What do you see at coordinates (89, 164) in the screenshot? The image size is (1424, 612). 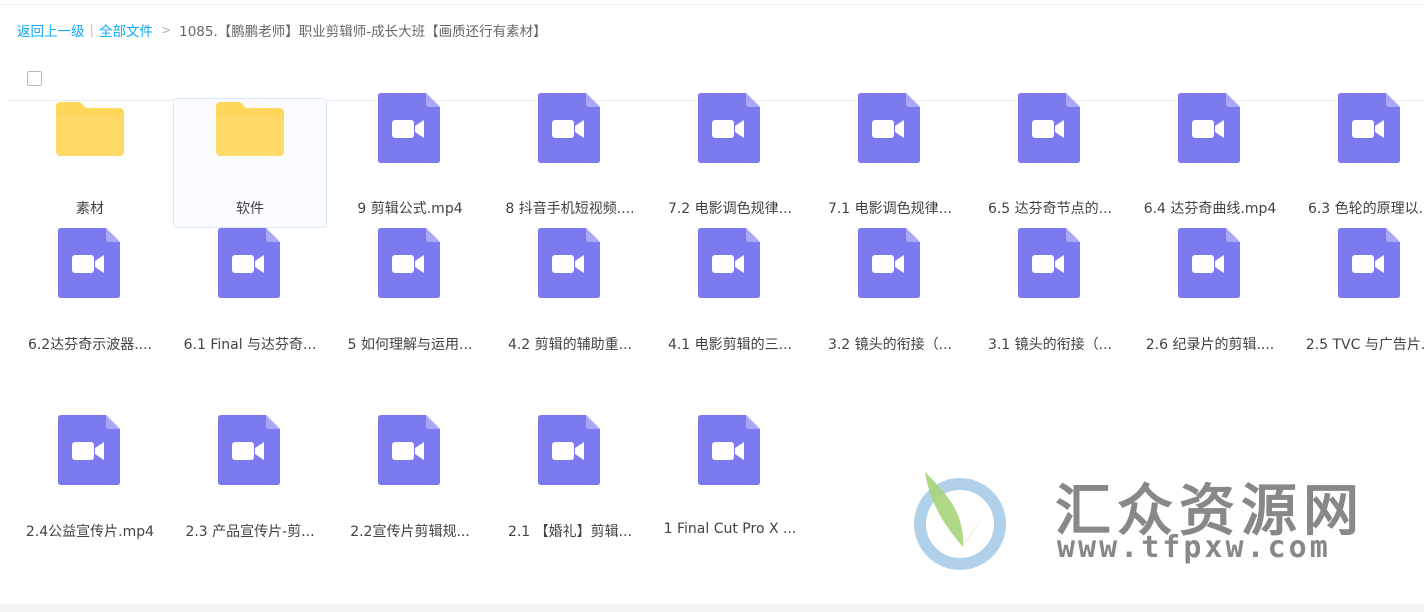 I see `folder-item: 素材` at bounding box center [89, 164].